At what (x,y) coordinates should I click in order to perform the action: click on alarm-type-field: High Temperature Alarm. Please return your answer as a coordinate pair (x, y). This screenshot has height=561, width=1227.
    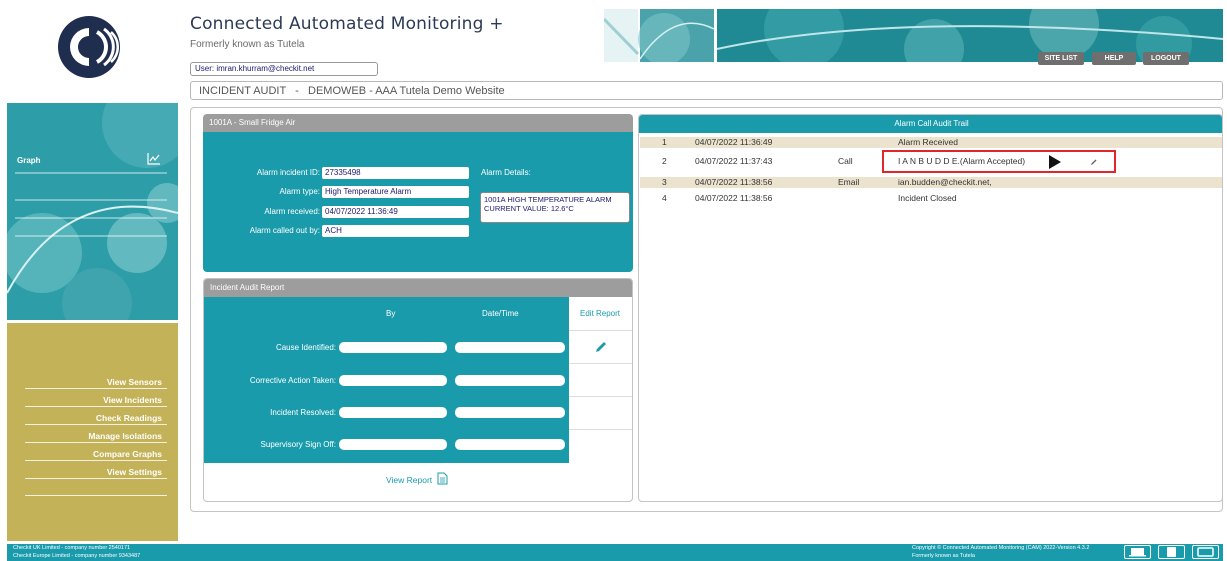
    Looking at the image, I should click on (395, 192).